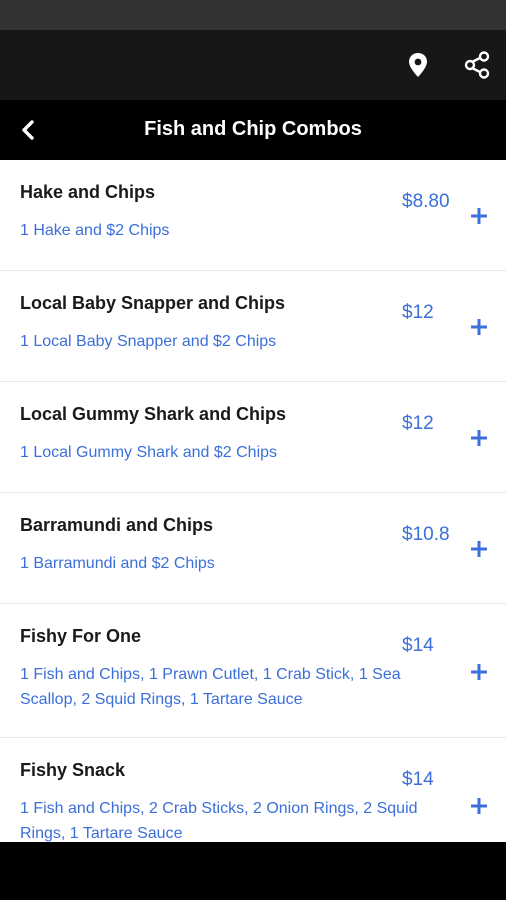 The width and height of the screenshot is (506, 900). Describe the element at coordinates (117, 563) in the screenshot. I see `item-description: 1 Barramundi and $2 Chips` at that location.